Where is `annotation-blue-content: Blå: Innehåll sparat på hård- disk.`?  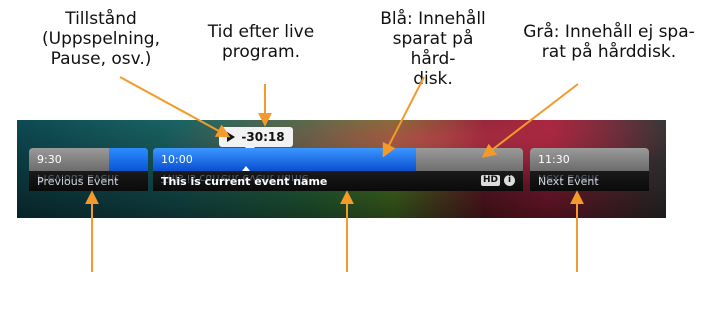
annotation-blue-content: Blå: Innehåll sparat på hård- disk. is located at coordinates (433, 49).